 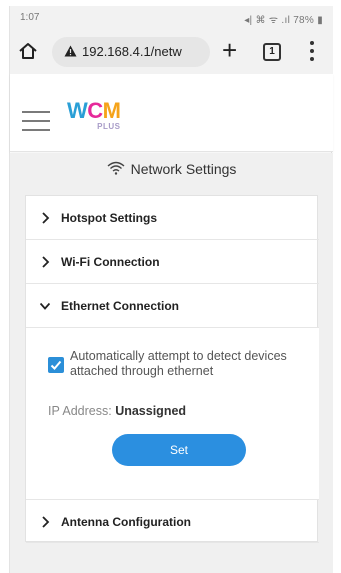 I want to click on ip-address-label: IP Address:, so click(x=80, y=411).